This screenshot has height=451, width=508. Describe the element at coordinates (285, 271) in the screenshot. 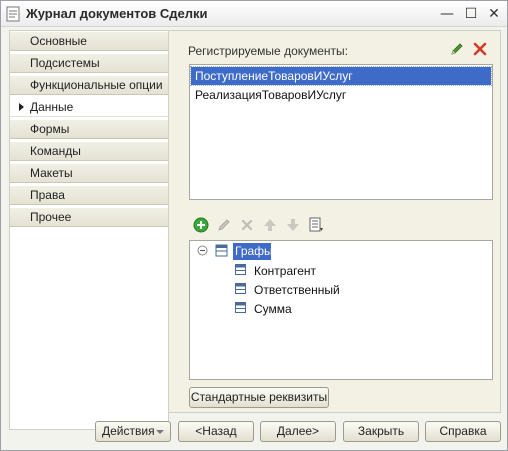

I see `tree-item: Контрагент` at that location.